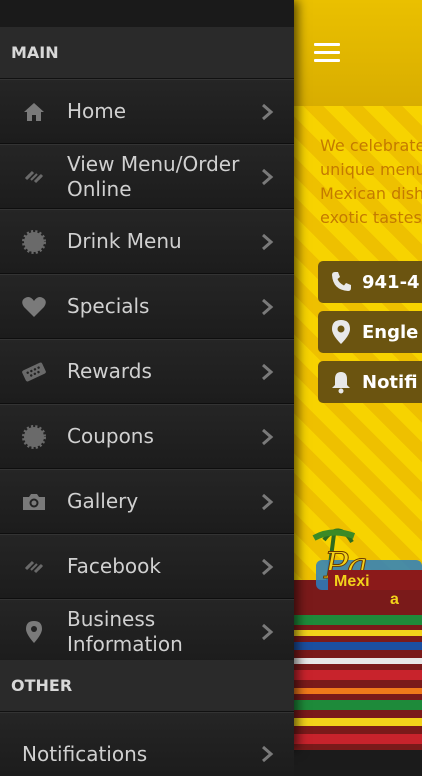 The image size is (422, 776). I want to click on intro-line: exotic tastes, so click(371, 217).